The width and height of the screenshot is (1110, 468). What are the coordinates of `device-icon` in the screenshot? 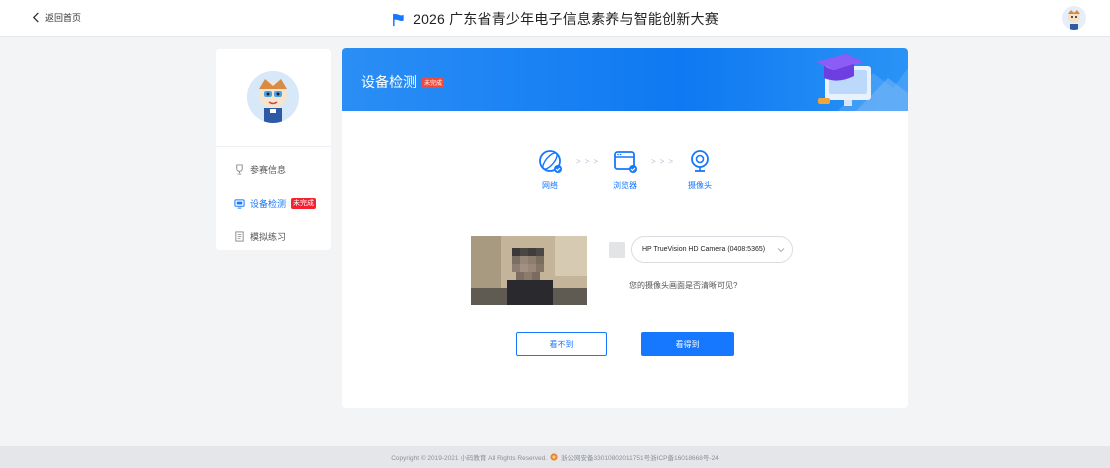 It's located at (239, 204).